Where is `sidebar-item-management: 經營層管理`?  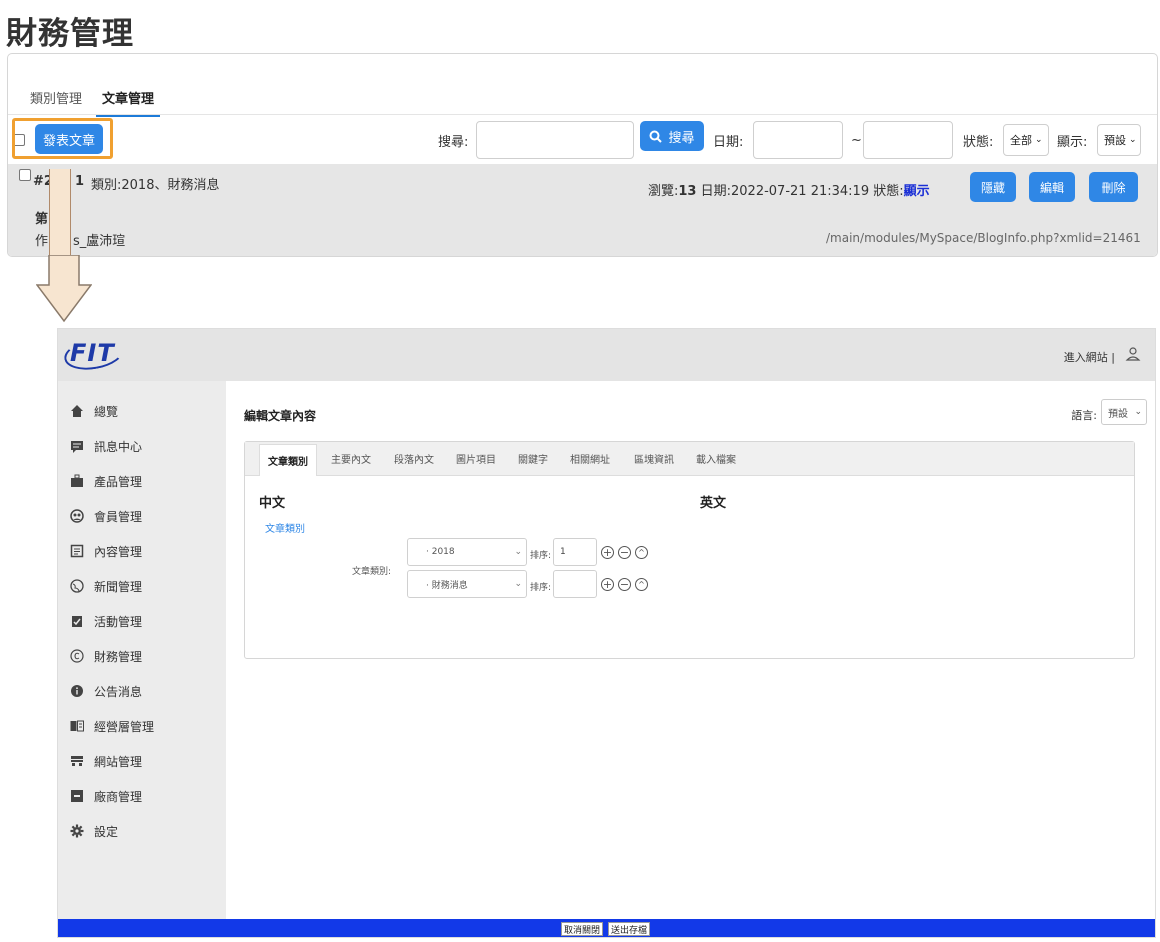
sidebar-item-management: 經營層管理 is located at coordinates (112, 726).